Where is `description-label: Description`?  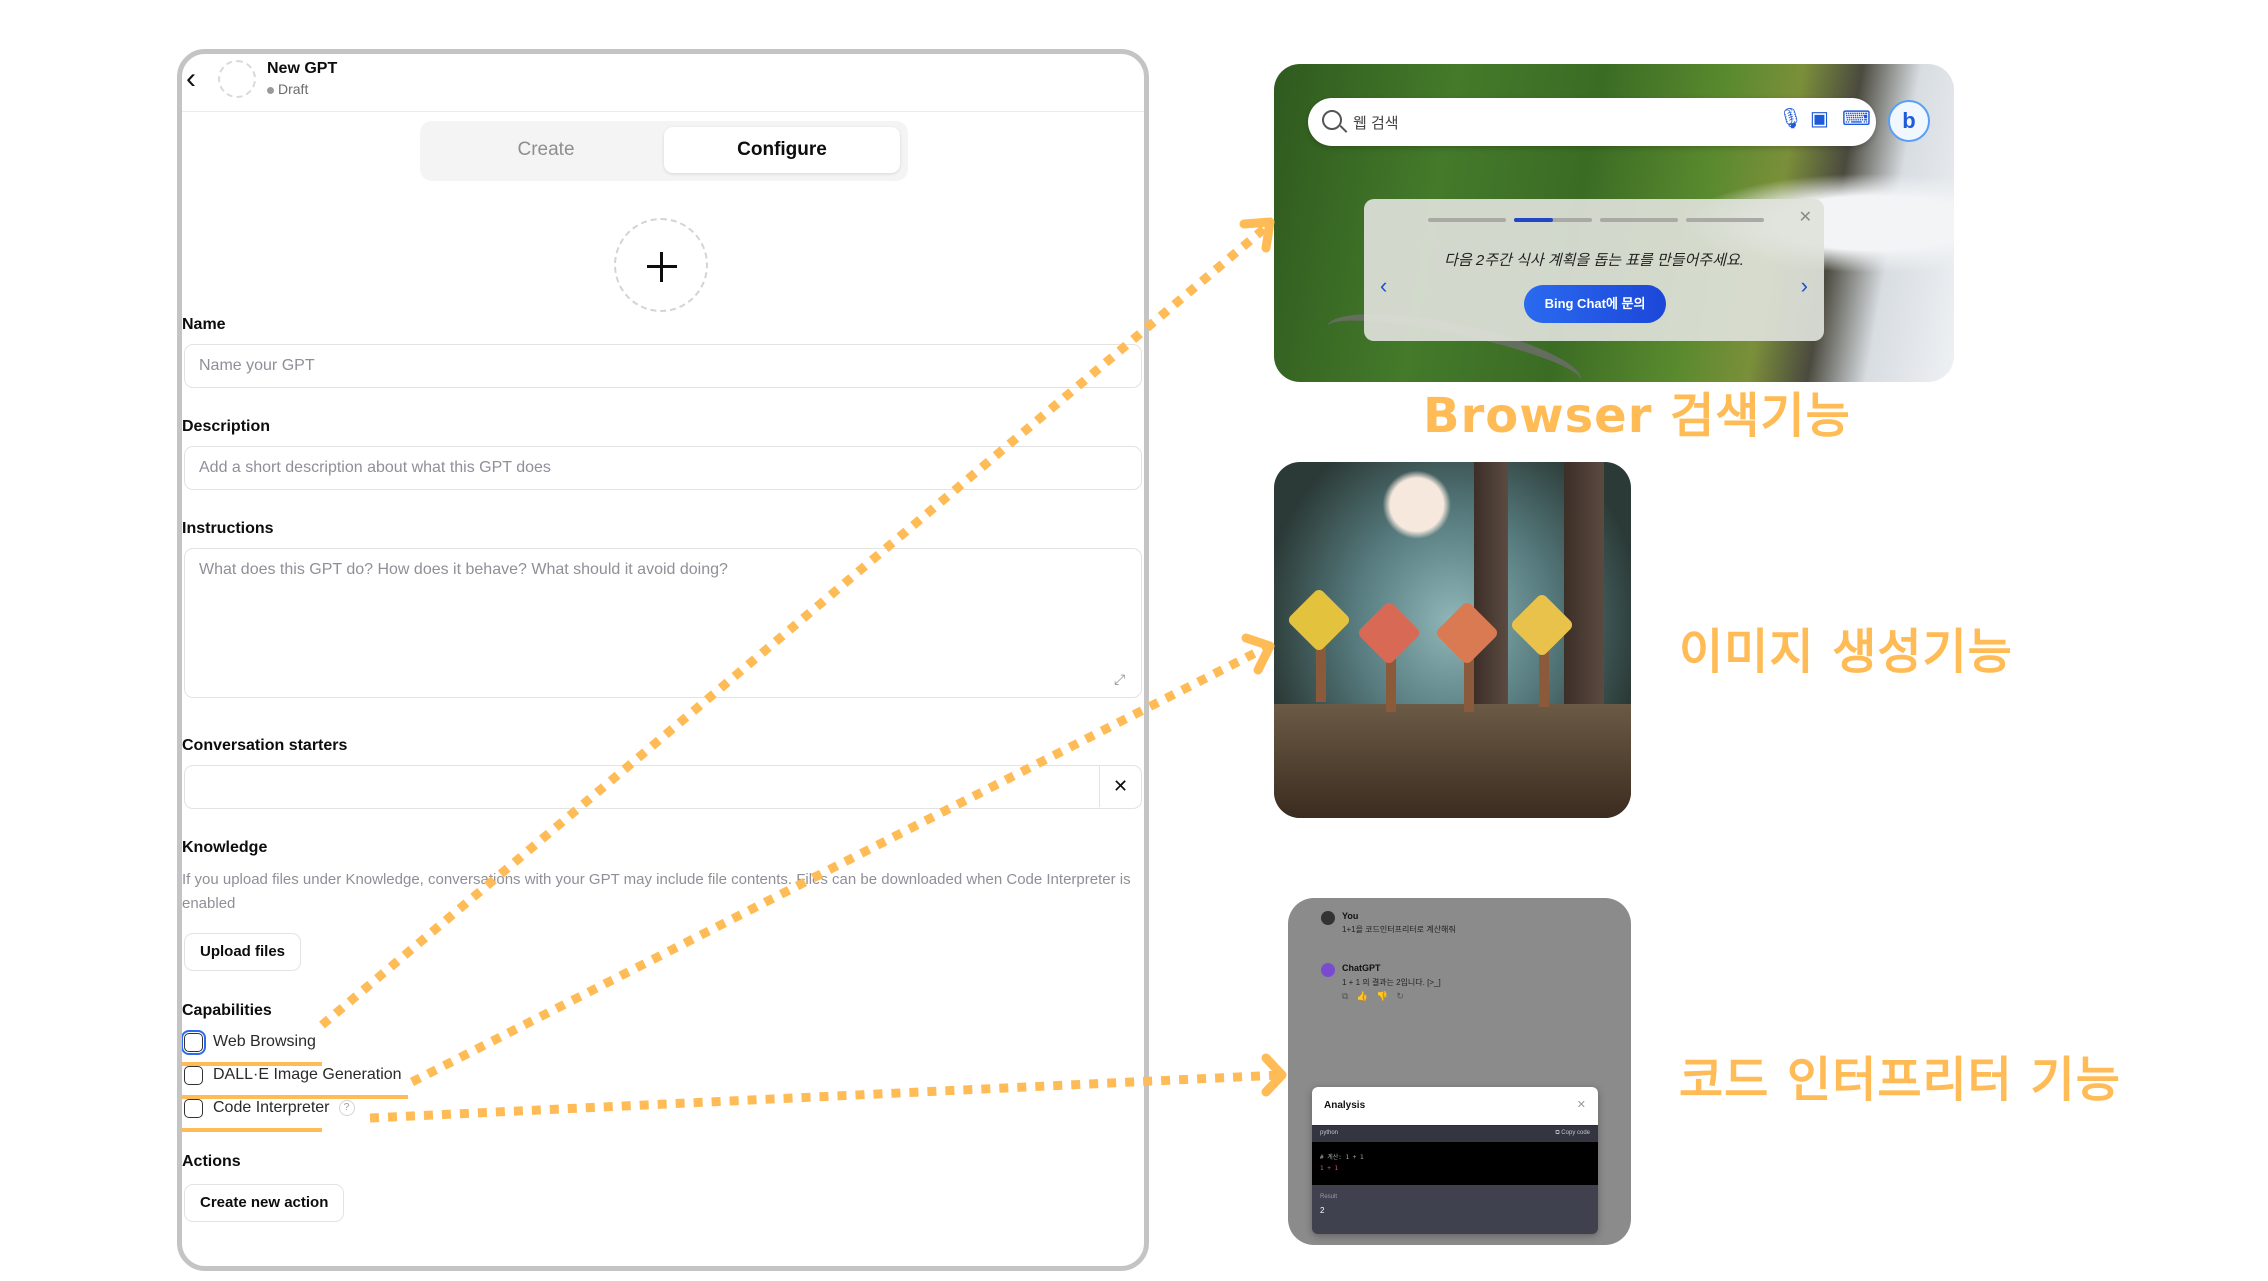
description-label: Description is located at coordinates (226, 426).